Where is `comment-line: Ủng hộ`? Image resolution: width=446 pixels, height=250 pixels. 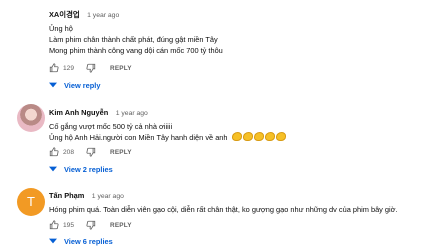
comment-line: Ủng hộ is located at coordinates (61, 28).